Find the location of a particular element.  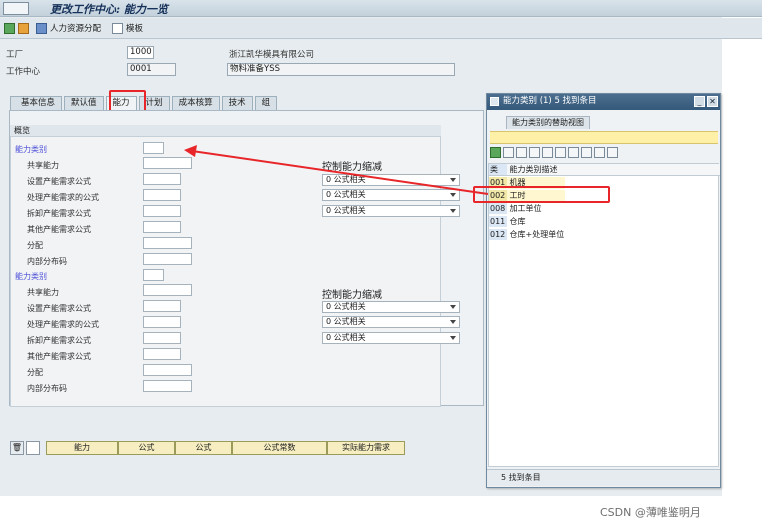

annotation-arrow is located at coordinates (336, 170).